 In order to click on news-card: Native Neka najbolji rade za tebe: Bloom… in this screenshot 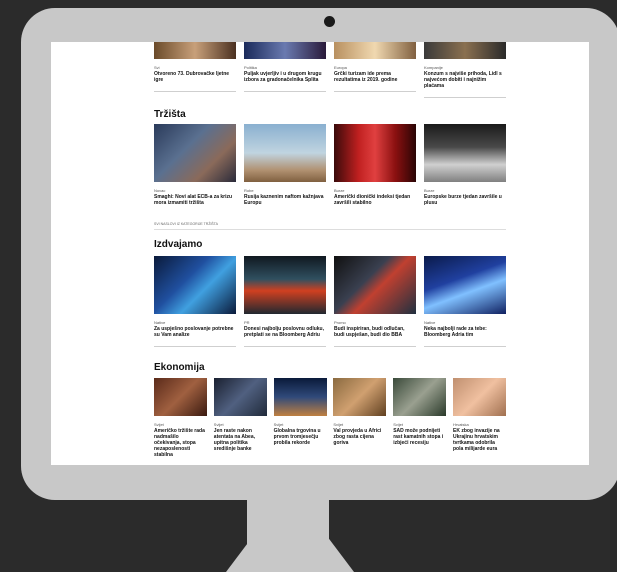, I will do `click(465, 301)`.